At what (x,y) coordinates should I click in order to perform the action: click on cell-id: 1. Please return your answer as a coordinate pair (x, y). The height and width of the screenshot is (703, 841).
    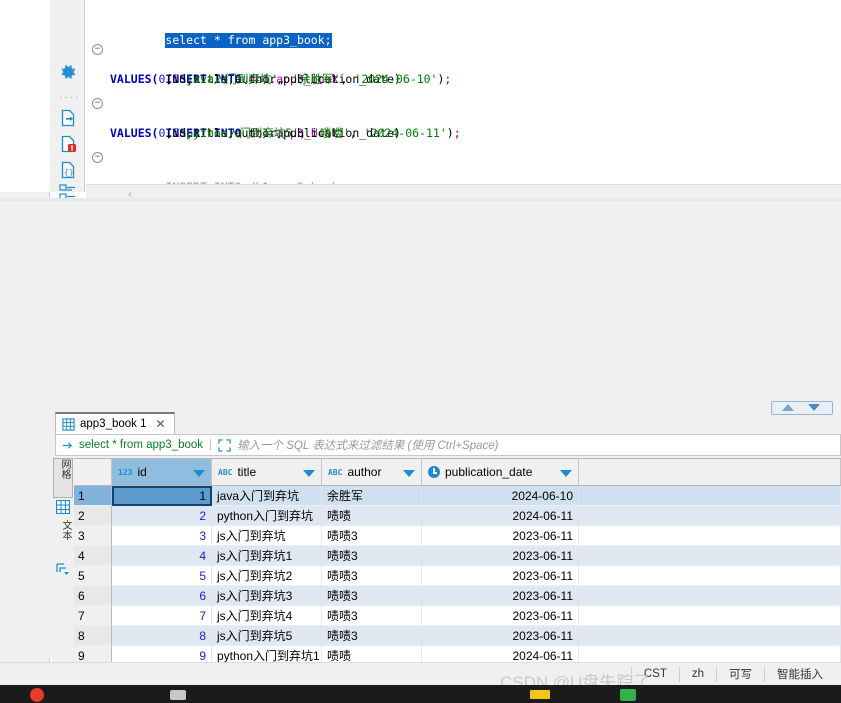
    Looking at the image, I should click on (162, 496).